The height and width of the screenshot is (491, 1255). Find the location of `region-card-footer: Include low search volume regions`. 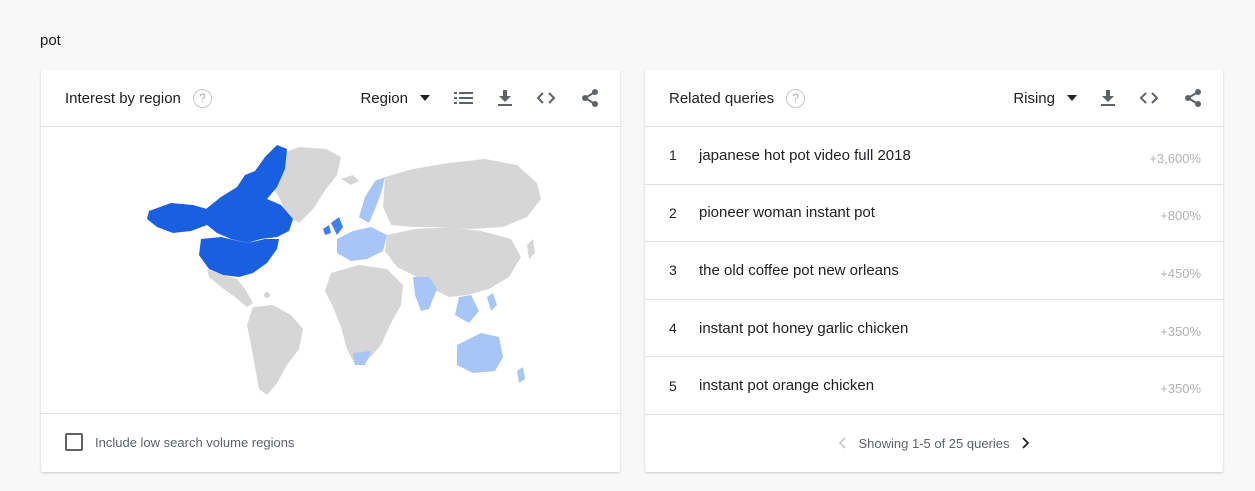

region-card-footer: Include low search volume regions is located at coordinates (330, 442).